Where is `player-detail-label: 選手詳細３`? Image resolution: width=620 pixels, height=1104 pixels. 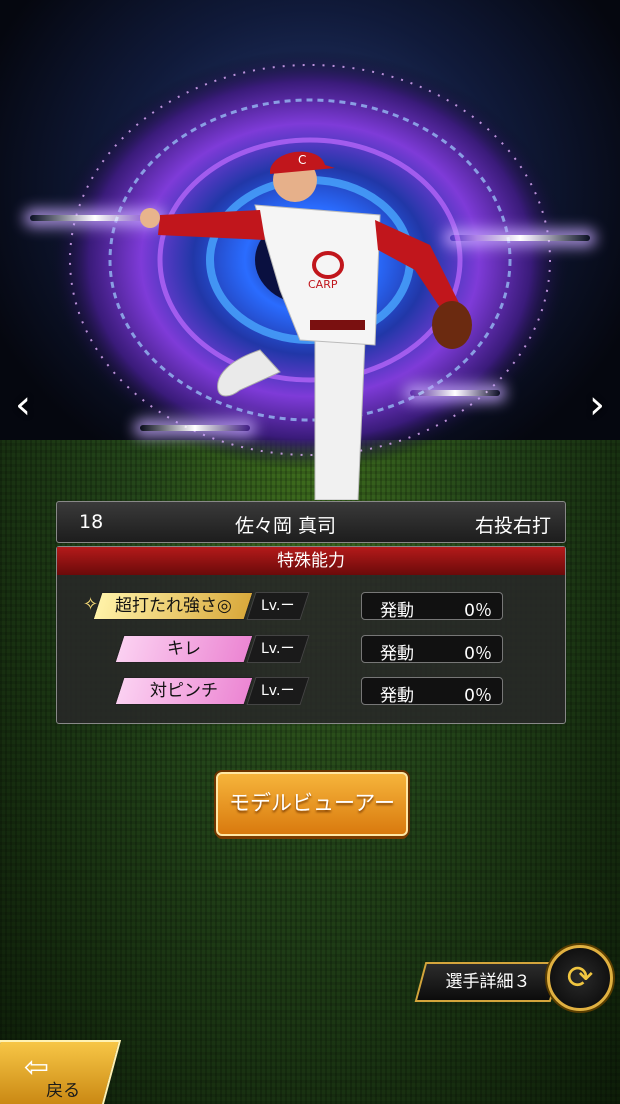 player-detail-label: 選手詳細３ is located at coordinates (488, 982).